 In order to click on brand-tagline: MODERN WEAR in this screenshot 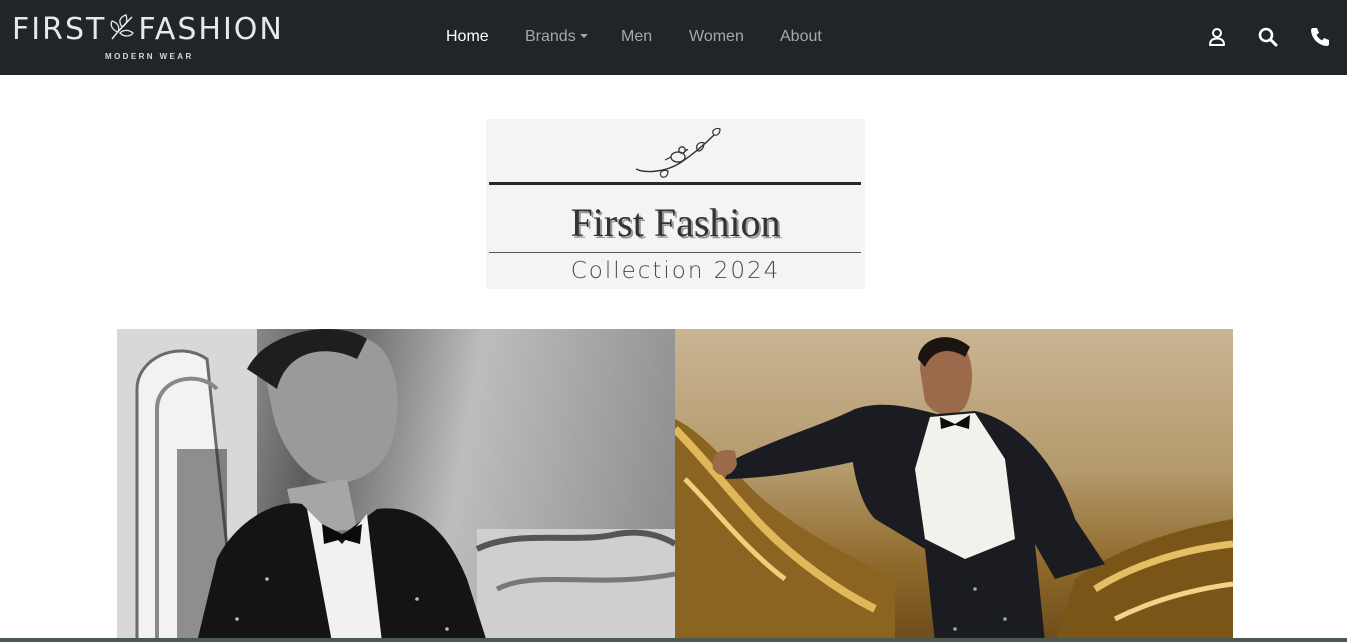, I will do `click(149, 56)`.